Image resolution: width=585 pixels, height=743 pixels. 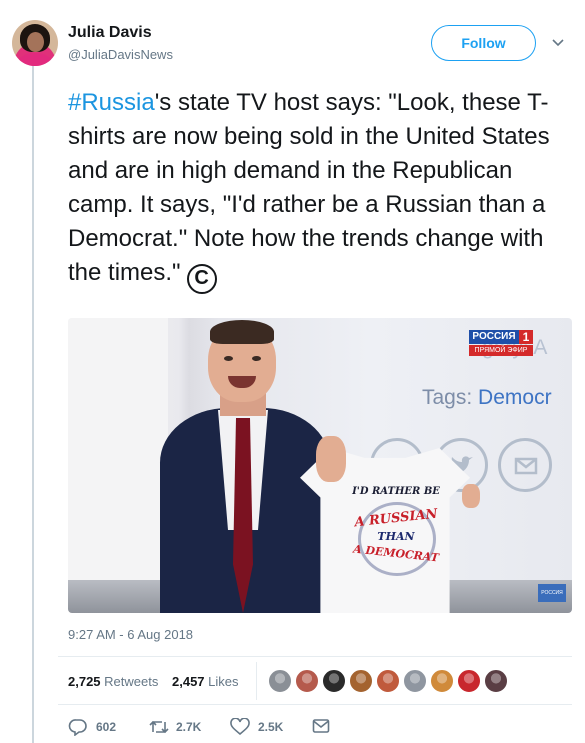 What do you see at coordinates (111, 102) in the screenshot?
I see `hashtag-link: #Russia` at bounding box center [111, 102].